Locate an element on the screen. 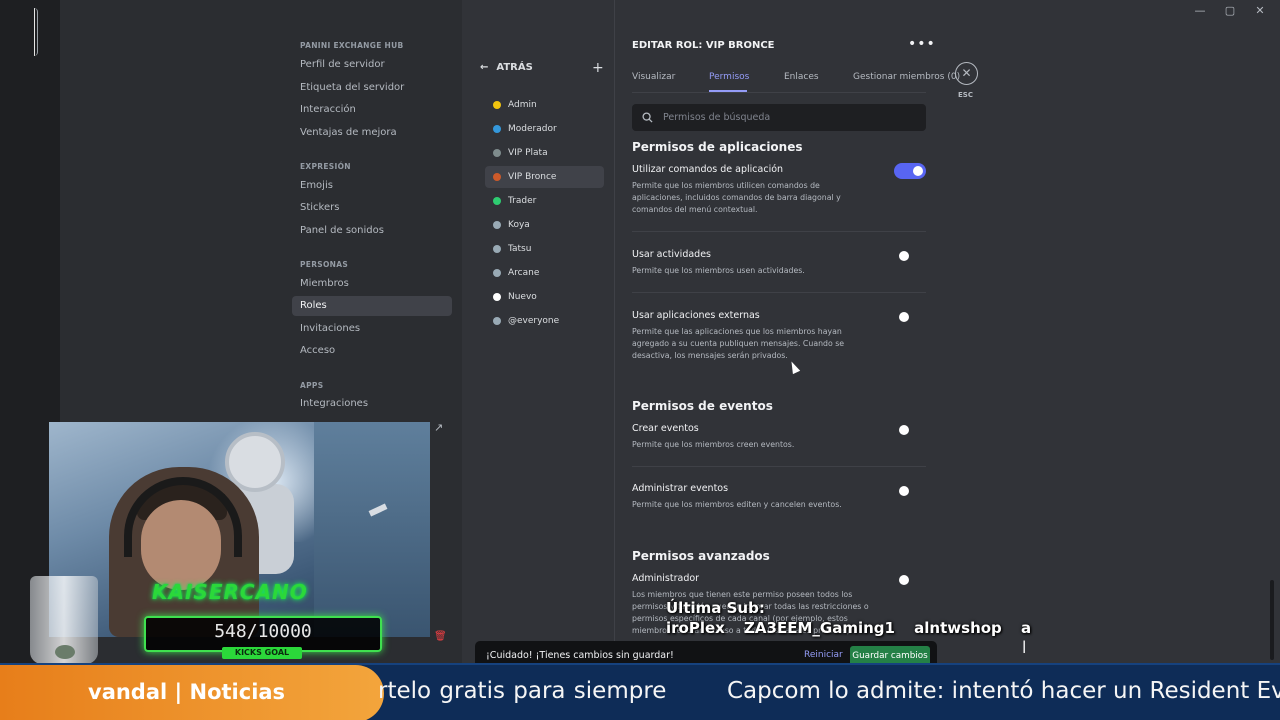 The image size is (1280, 720). sidebar-item-server-profile: Perfil de servidor is located at coordinates (372, 65).